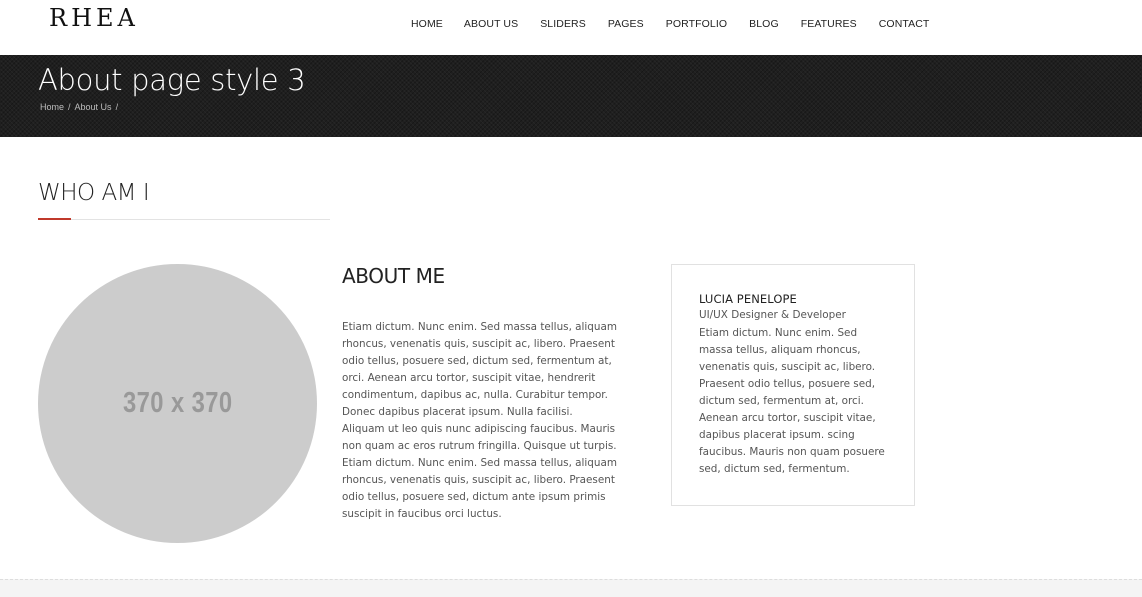 This screenshot has height=597, width=1142. I want to click on page-title: About page style 3, so click(172, 80).